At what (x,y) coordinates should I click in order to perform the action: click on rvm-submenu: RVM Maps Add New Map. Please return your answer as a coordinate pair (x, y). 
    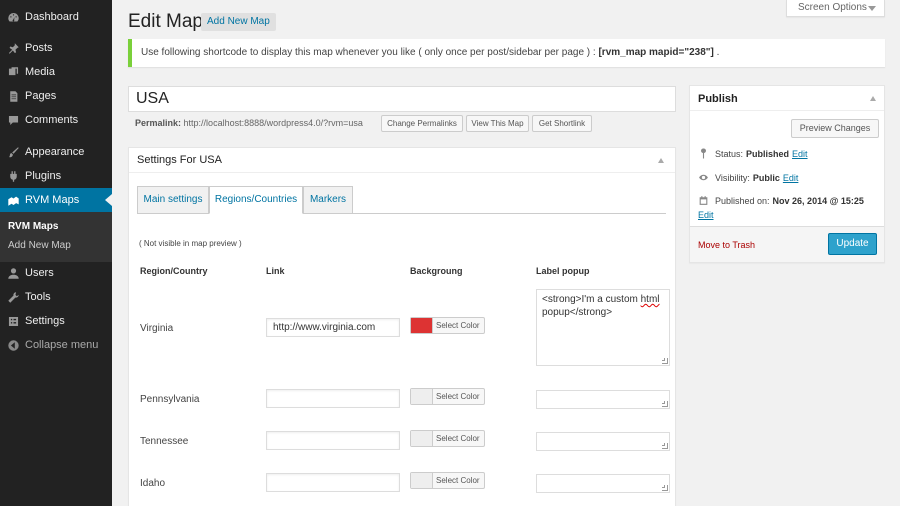
    Looking at the image, I should click on (56, 237).